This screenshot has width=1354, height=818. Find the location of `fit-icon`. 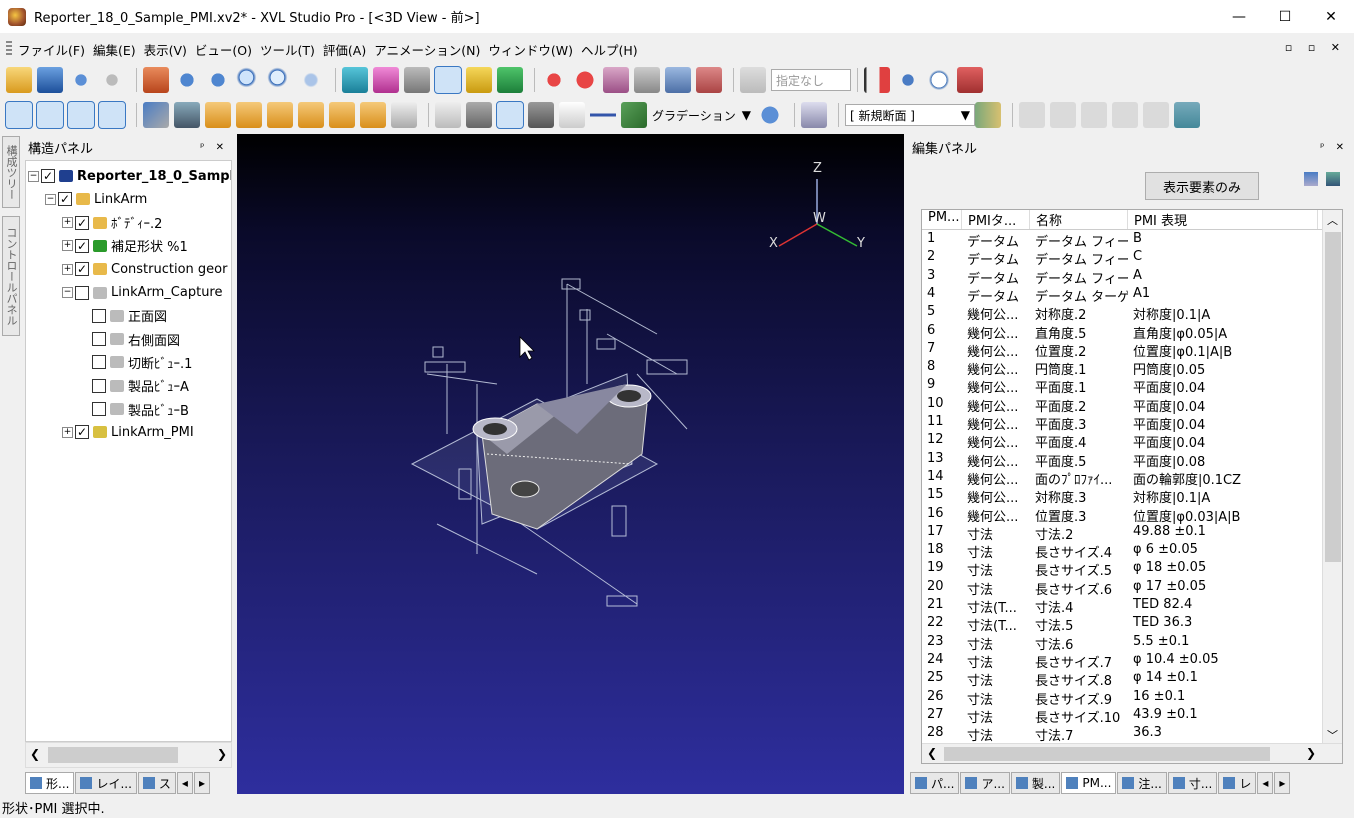

fit-icon is located at coordinates (311, 80).